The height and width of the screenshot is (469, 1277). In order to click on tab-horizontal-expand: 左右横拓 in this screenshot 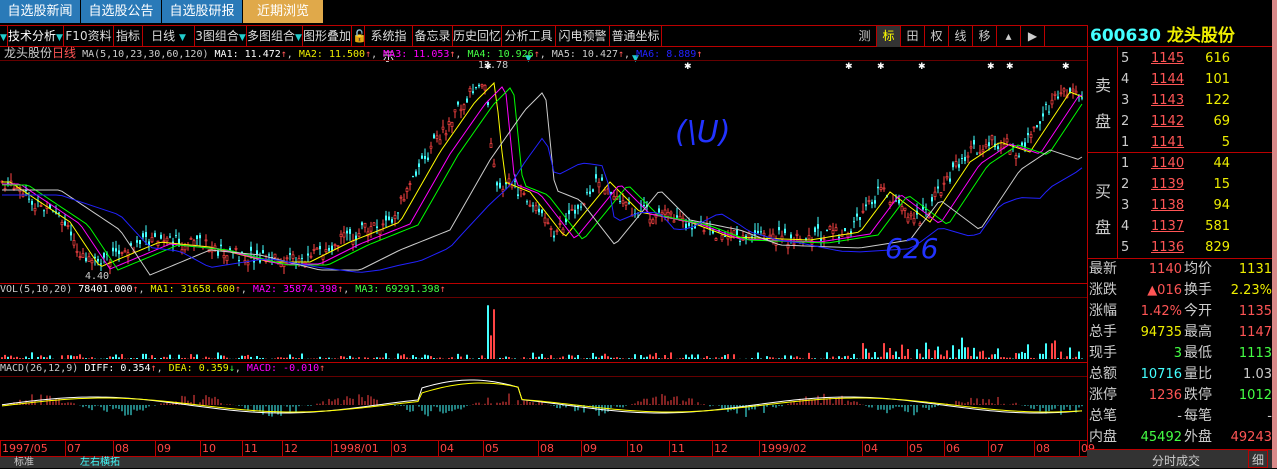, I will do `click(100, 462)`.